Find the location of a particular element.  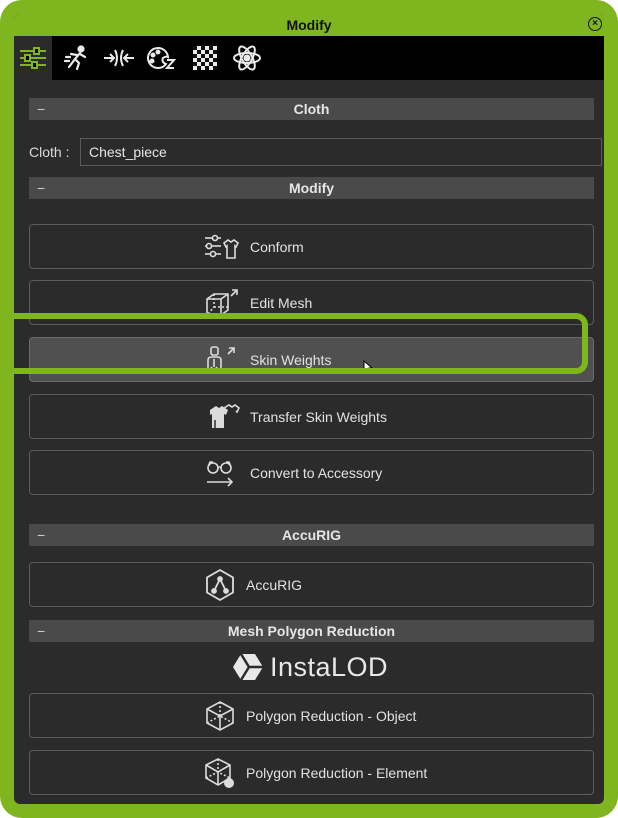

texture-checker-icon is located at coordinates (205, 58).